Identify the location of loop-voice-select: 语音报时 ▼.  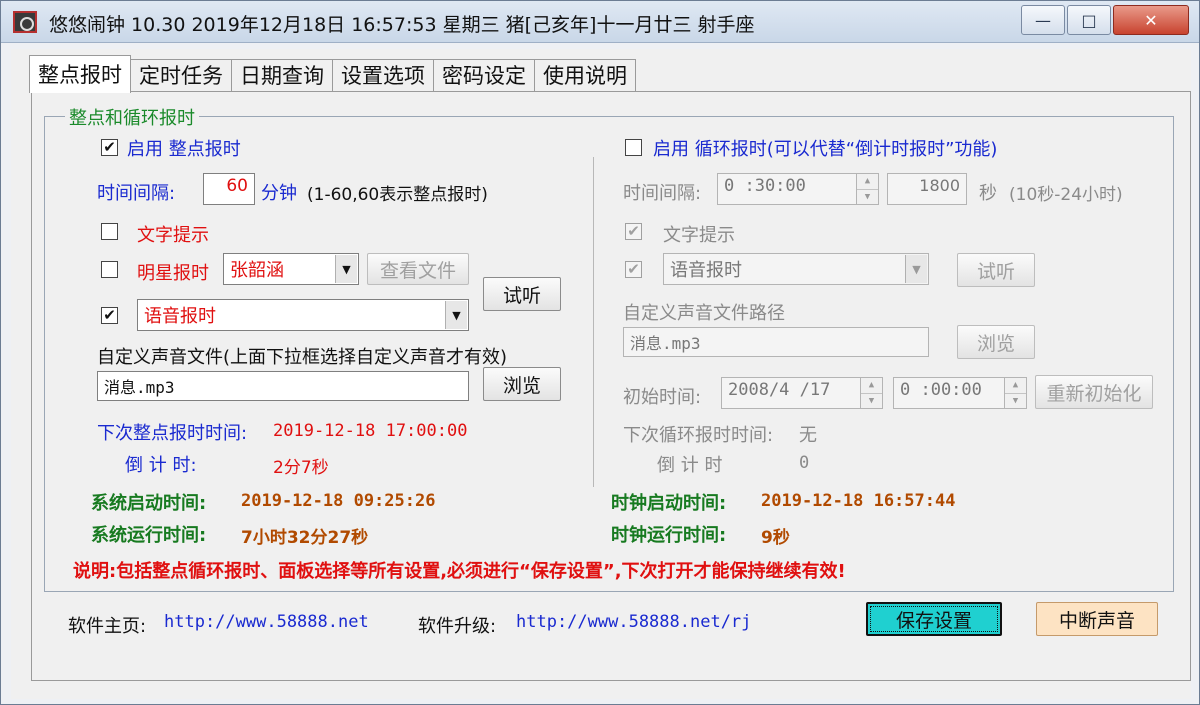
(796, 269).